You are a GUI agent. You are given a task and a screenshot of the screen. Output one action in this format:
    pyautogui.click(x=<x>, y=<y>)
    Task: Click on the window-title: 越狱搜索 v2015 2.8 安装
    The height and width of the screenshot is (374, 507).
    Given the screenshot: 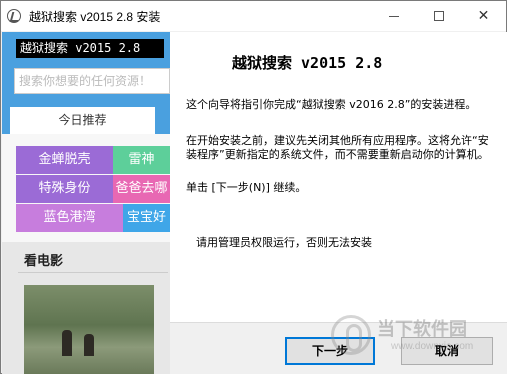 What is the action you would take?
    pyautogui.click(x=95, y=17)
    